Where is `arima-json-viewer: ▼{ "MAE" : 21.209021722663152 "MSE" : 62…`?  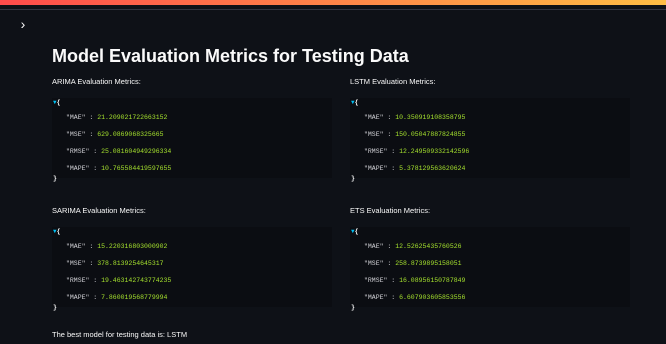 arima-json-viewer: ▼{ "MAE" : 21.209021722663152 "MSE" : 62… is located at coordinates (192, 140).